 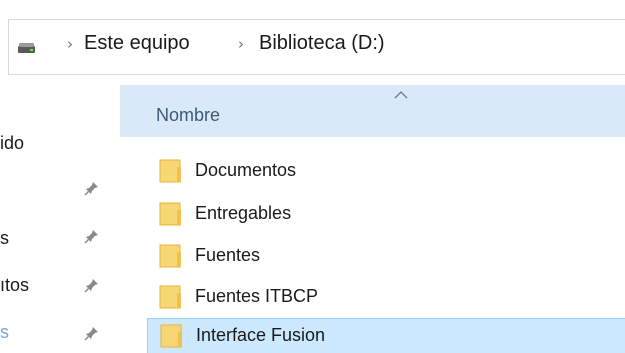 I want to click on column-header-label: Nombre, so click(x=188, y=115).